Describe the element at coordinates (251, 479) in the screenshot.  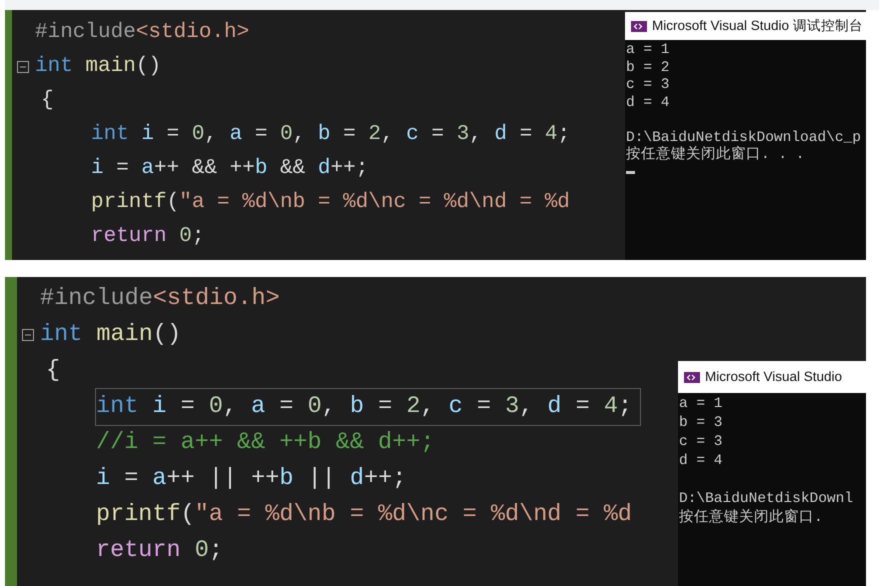
I see `code-line: i = a++ || ++b || d++;` at that location.